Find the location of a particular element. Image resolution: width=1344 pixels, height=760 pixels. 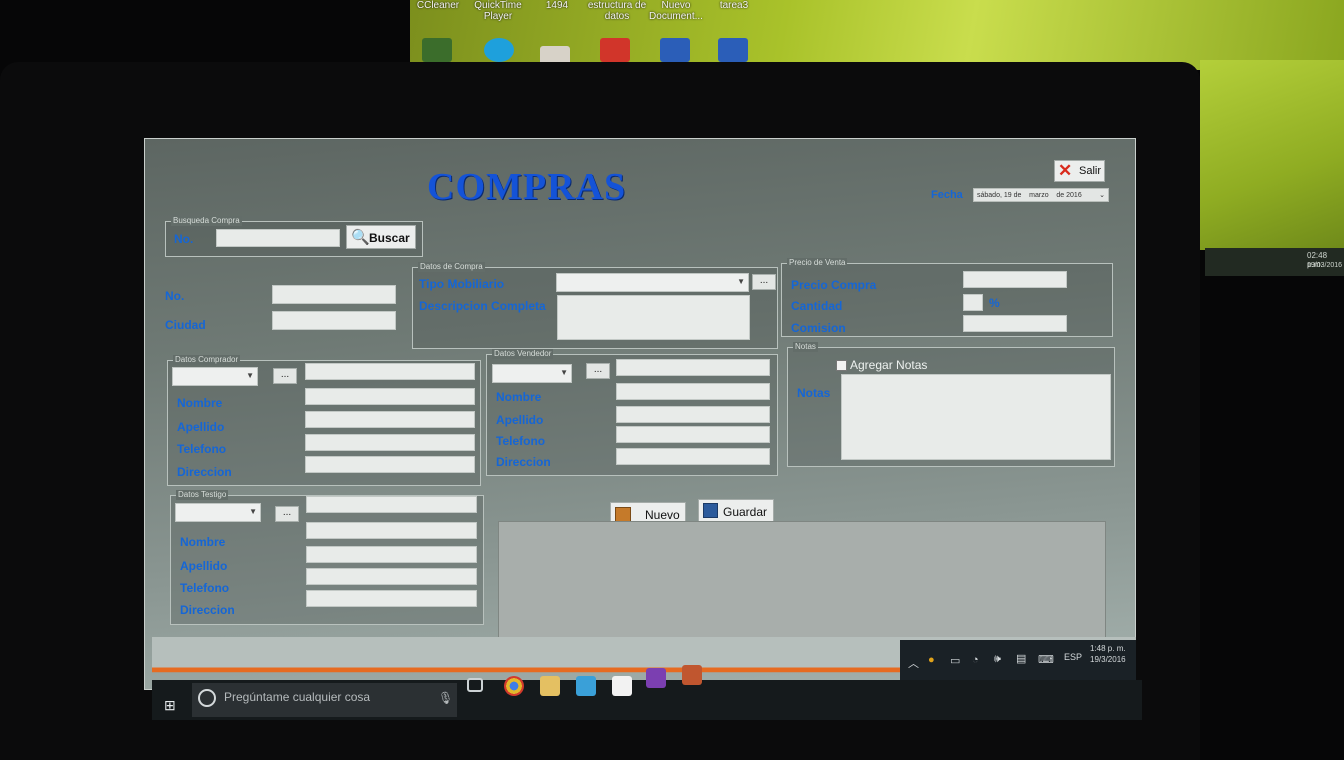

comprador-direccion-label: Direccion is located at coordinates (204, 472).